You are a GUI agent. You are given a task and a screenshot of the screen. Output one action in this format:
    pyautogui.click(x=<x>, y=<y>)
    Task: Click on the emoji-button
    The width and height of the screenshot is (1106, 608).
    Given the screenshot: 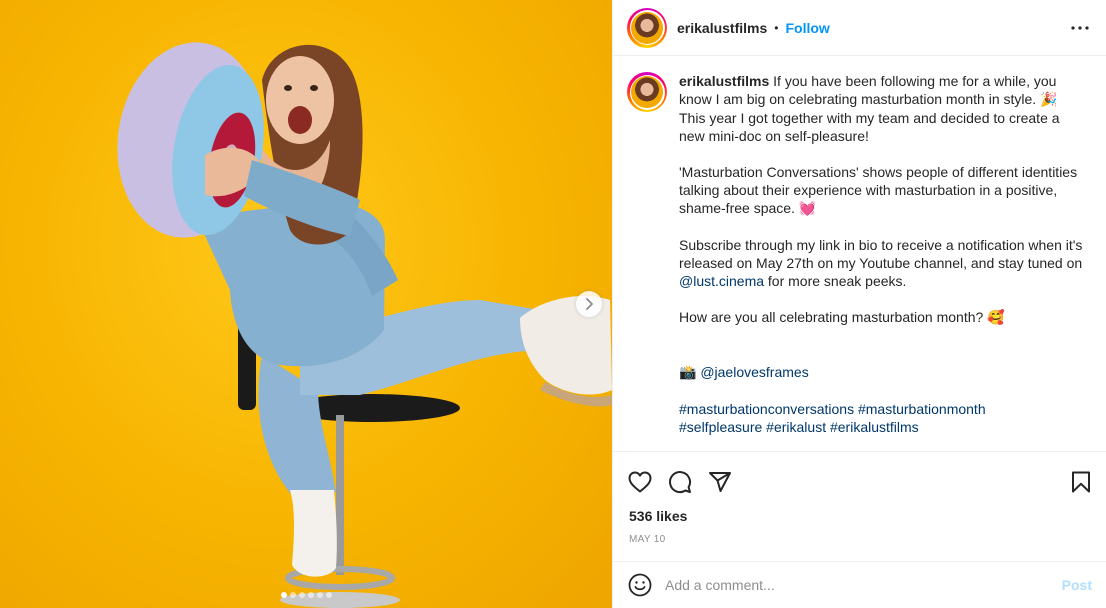 What is the action you would take?
    pyautogui.click(x=640, y=585)
    